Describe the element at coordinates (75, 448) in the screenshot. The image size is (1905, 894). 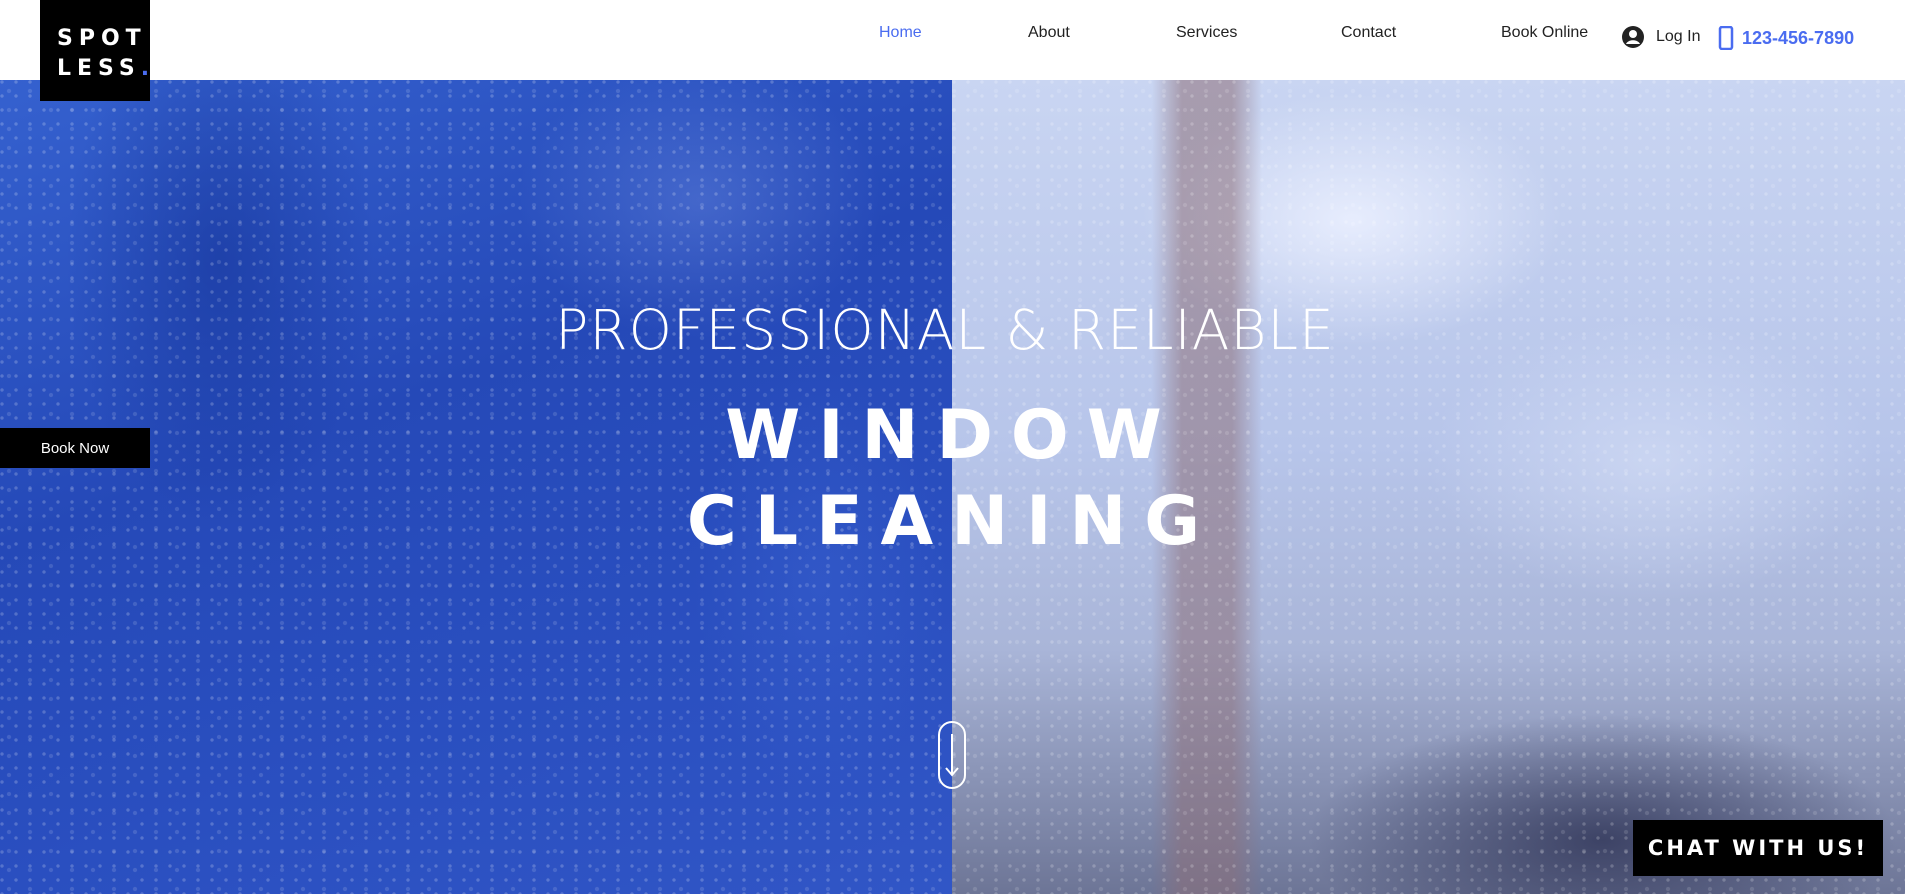
I see `book-now-button: Book Now` at that location.